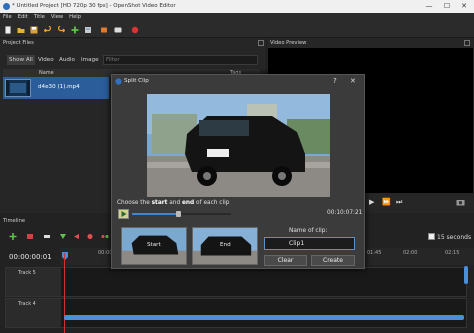 This screenshot has height=333, width=474. I want to click on add-track-timeline-icon, so click(13, 236).